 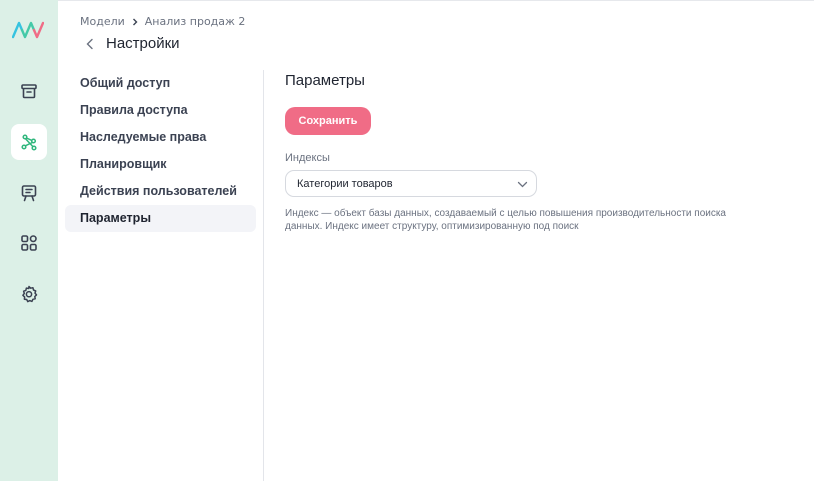 What do you see at coordinates (325, 80) in the screenshot?
I see `section-title: Параметры` at bounding box center [325, 80].